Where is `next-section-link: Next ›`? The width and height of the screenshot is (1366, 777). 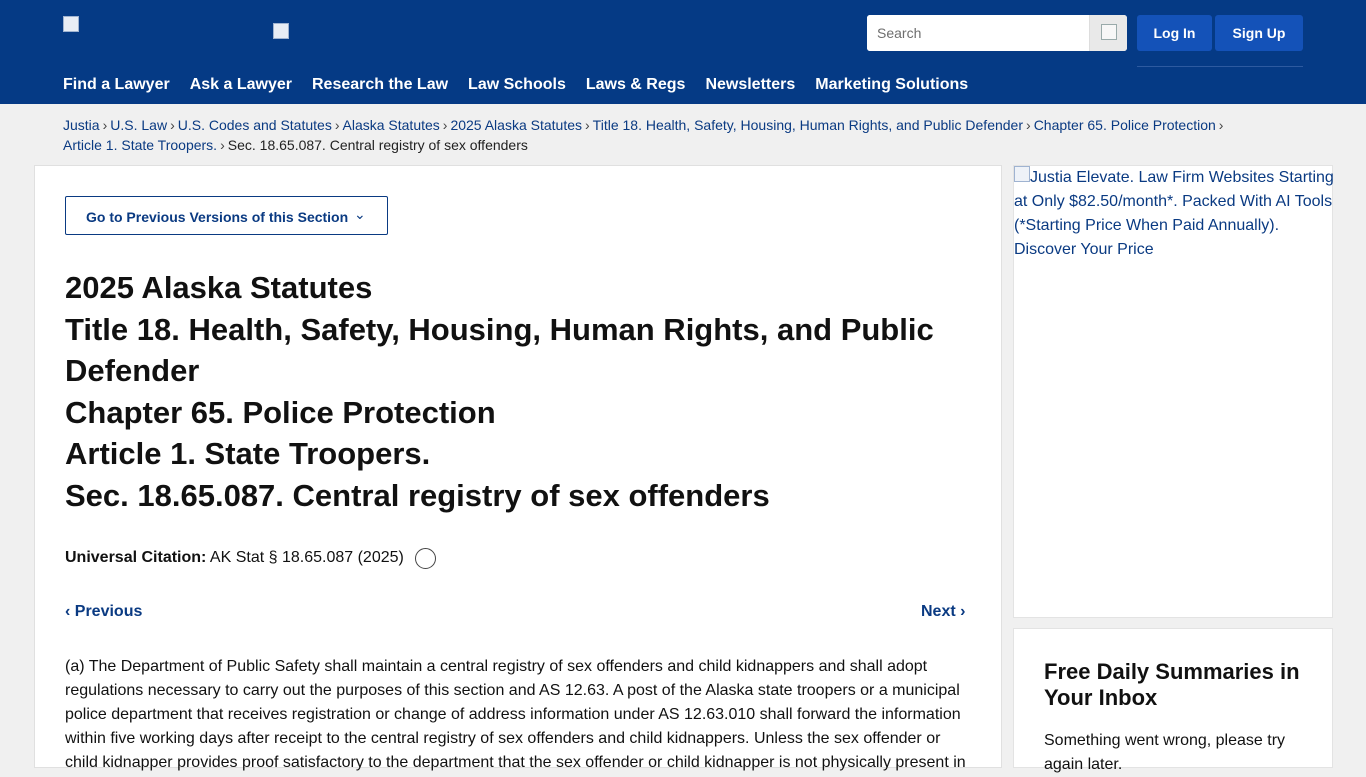
next-section-link: Next › is located at coordinates (943, 612).